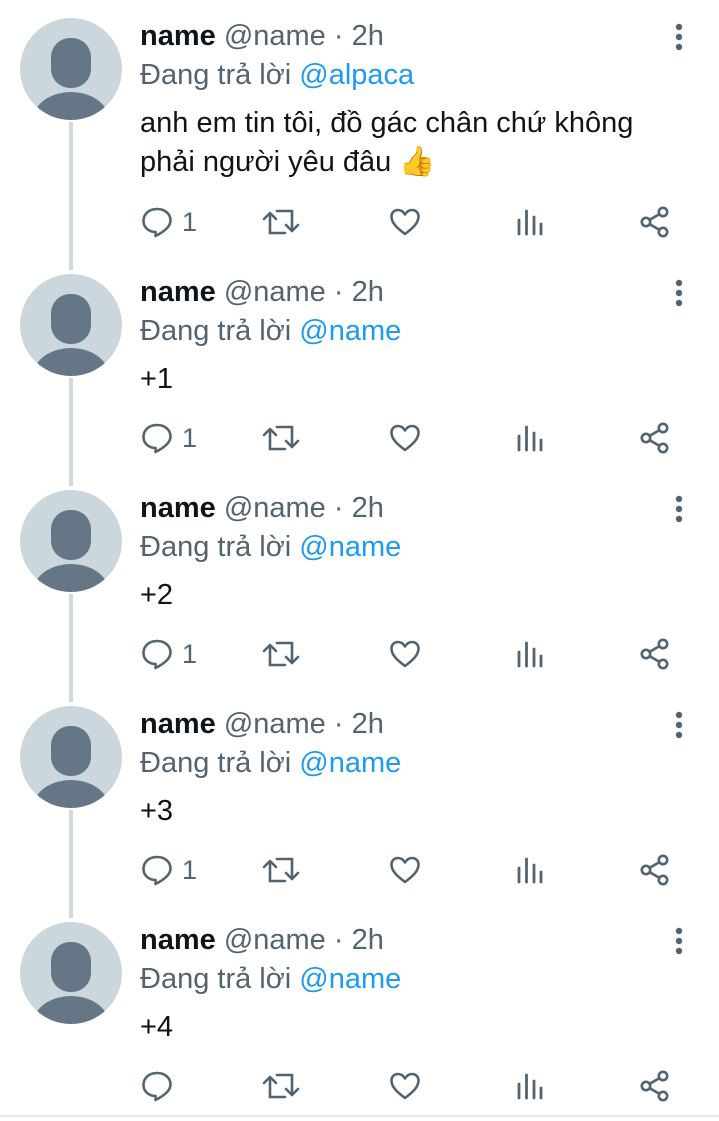 The height and width of the screenshot is (1121, 719). What do you see at coordinates (359, 1116) in the screenshot?
I see `list-divider` at bounding box center [359, 1116].